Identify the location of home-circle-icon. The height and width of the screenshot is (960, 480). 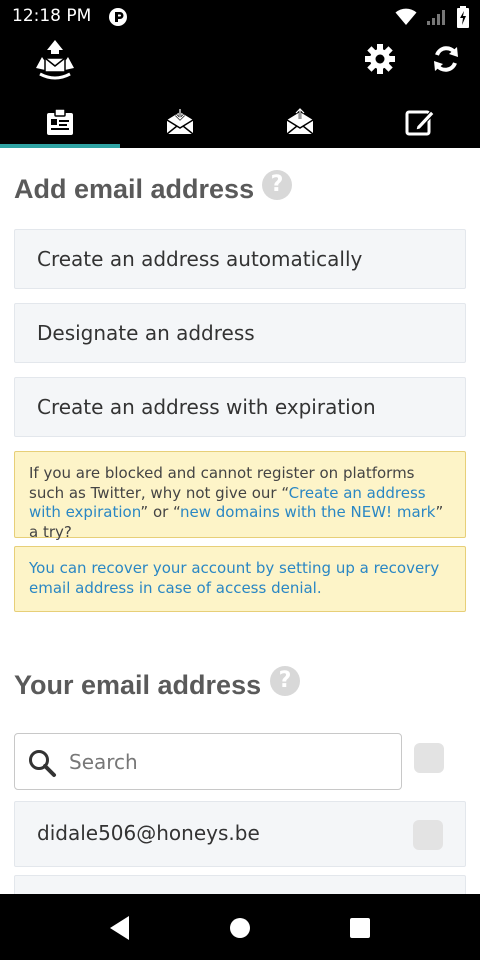
(240, 928).